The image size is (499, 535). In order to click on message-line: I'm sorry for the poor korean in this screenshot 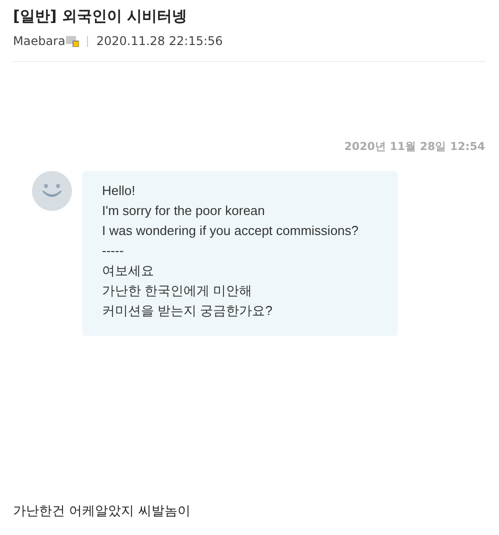, I will do `click(184, 211)`.